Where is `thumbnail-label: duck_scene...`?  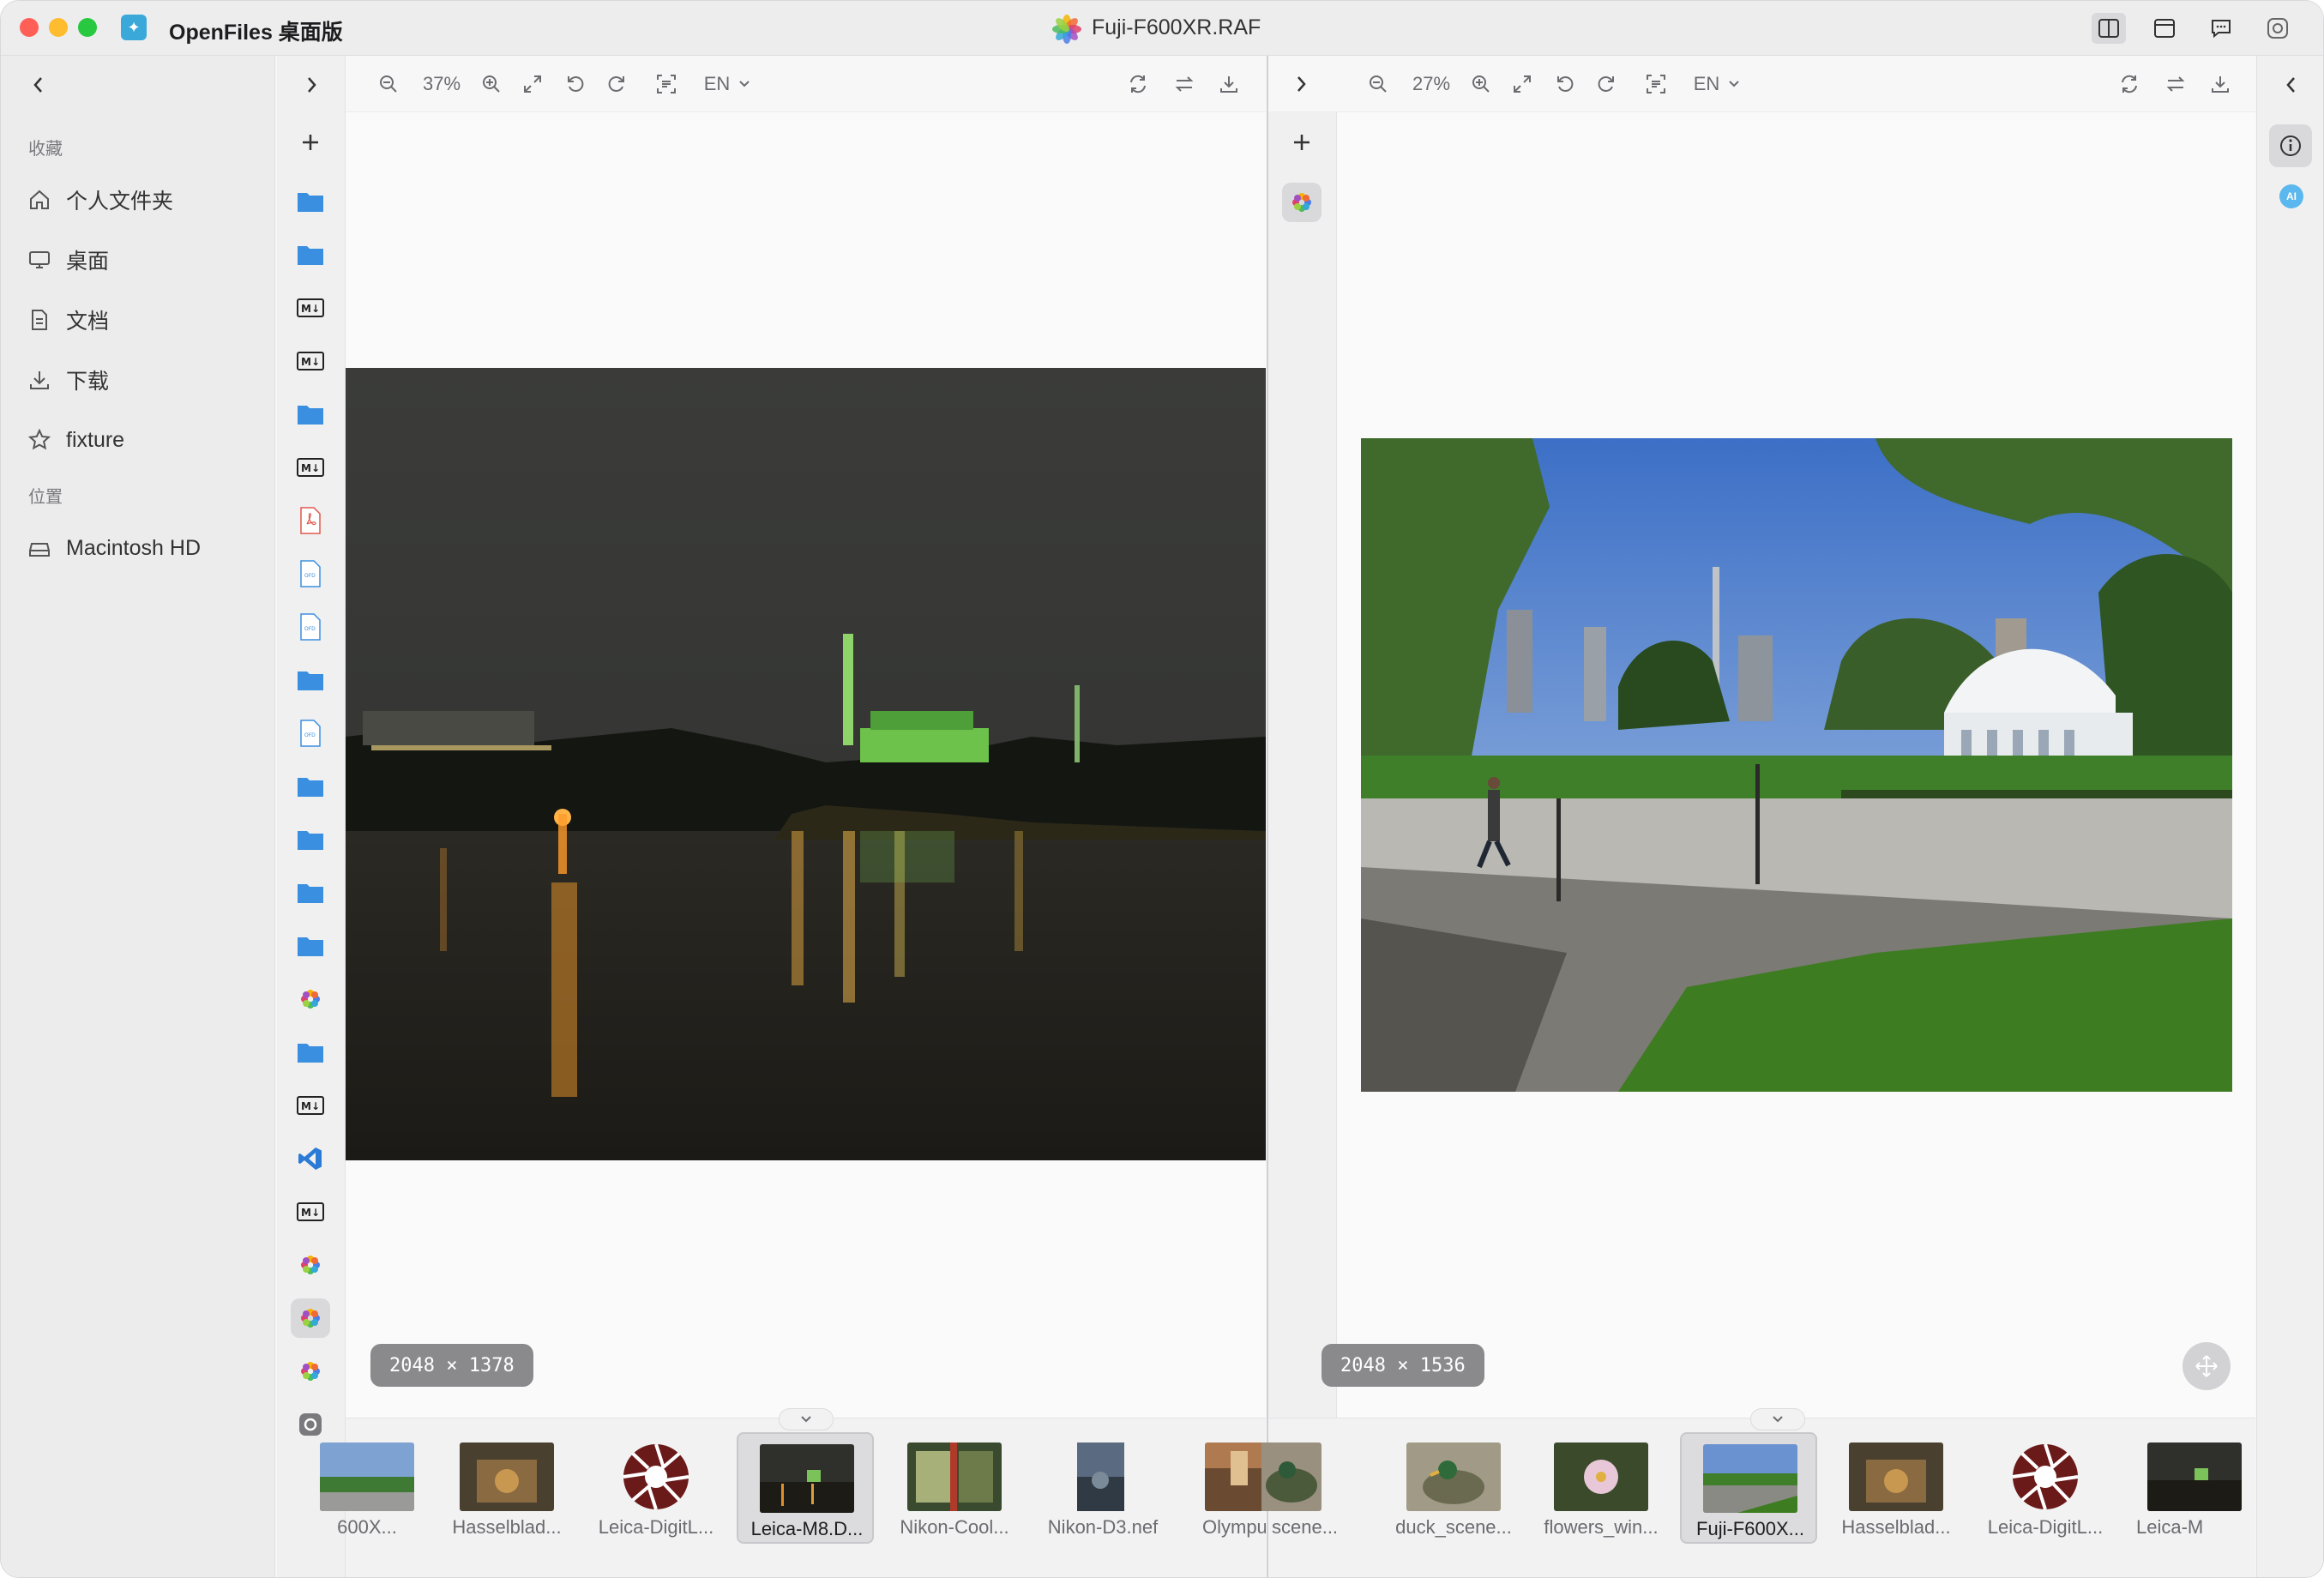 thumbnail-label: duck_scene... is located at coordinates (1453, 1527).